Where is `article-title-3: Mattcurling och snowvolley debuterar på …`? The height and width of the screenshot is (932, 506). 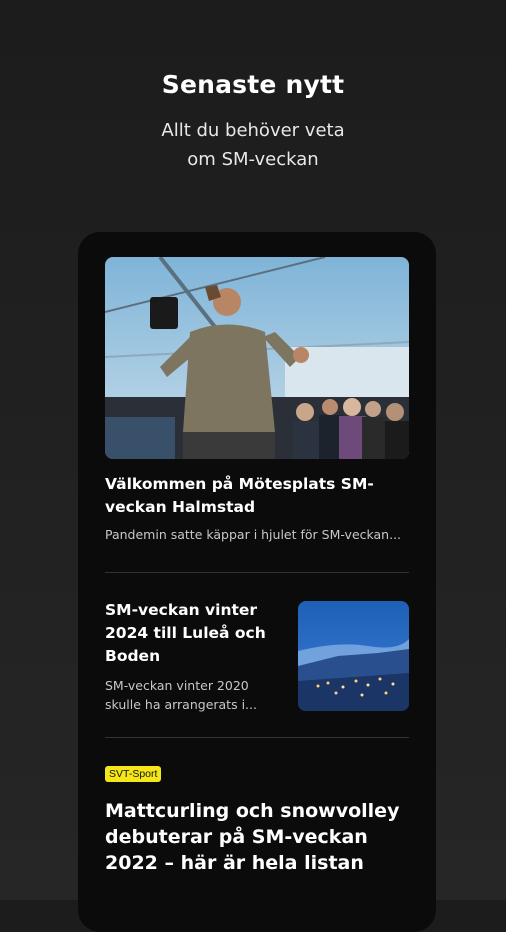
article-title-3: Mattcurling och snowvolley debuterar på … is located at coordinates (260, 837).